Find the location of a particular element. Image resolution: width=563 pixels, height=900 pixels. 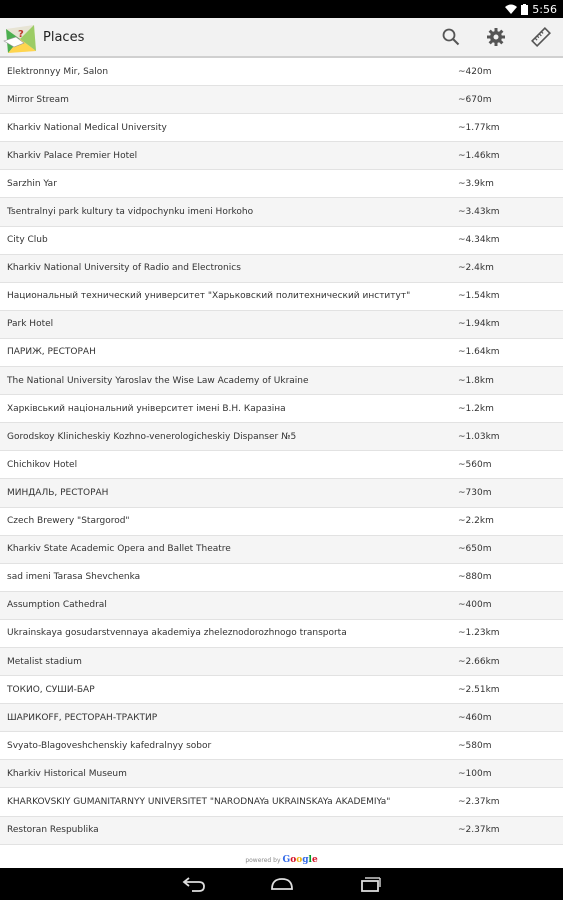

place-distance: ~1.03km is located at coordinates (479, 436).